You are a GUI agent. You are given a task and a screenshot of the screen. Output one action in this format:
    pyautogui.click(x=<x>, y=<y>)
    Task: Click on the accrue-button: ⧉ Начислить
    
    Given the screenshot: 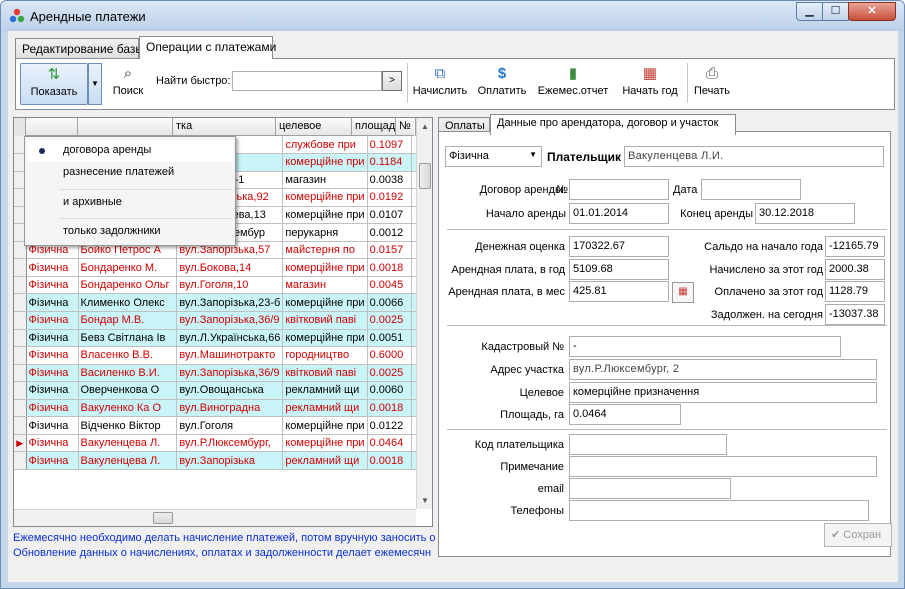 What is the action you would take?
    pyautogui.click(x=440, y=84)
    